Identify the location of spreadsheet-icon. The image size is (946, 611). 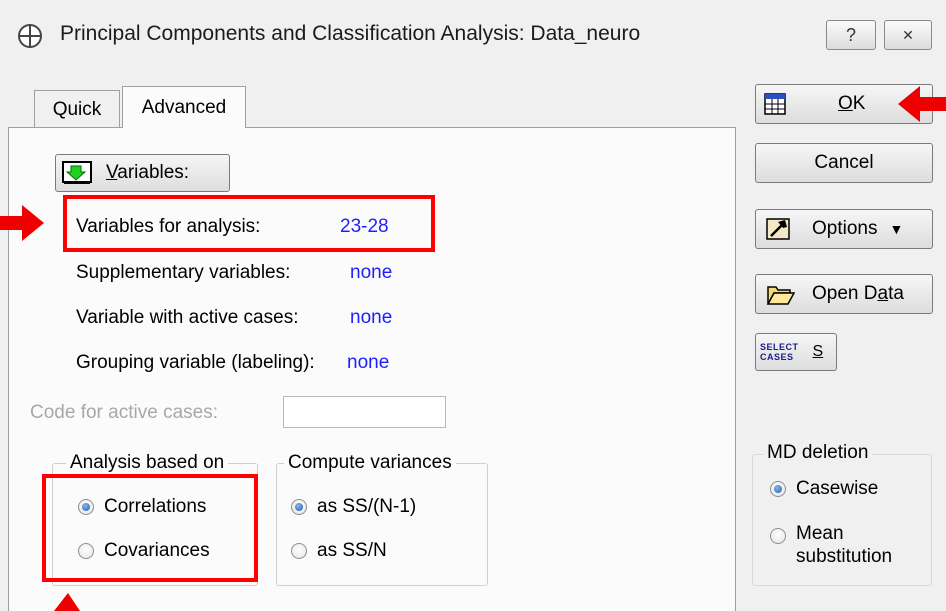
(775, 104).